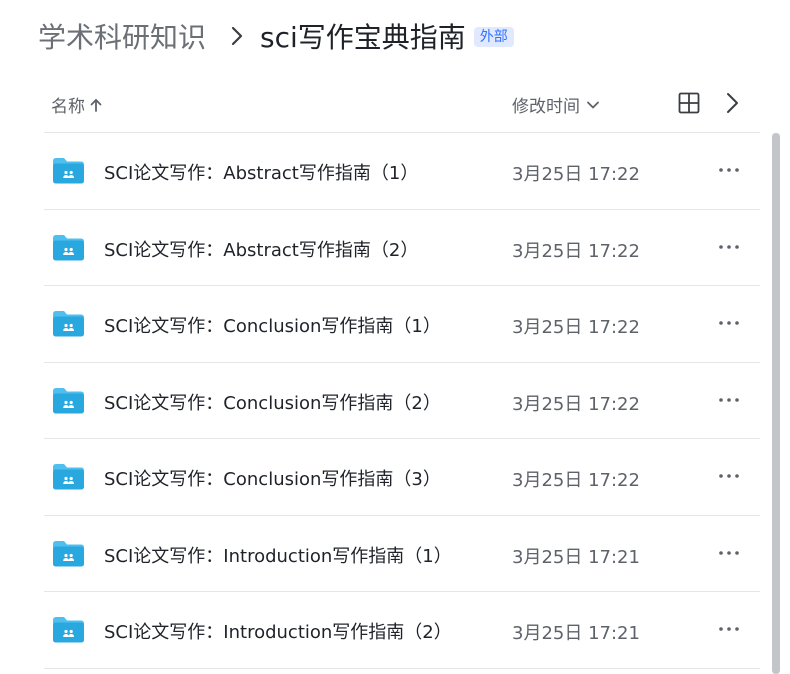 This screenshot has height=674, width=790. I want to click on time-column-label: 修改时间, so click(546, 107).